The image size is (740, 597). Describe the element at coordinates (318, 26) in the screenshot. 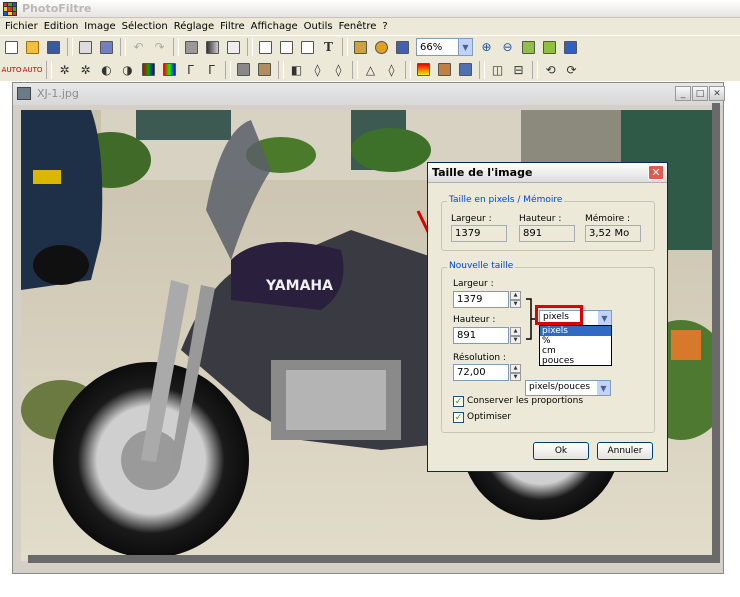

I see `menu-outils: Outils` at that location.